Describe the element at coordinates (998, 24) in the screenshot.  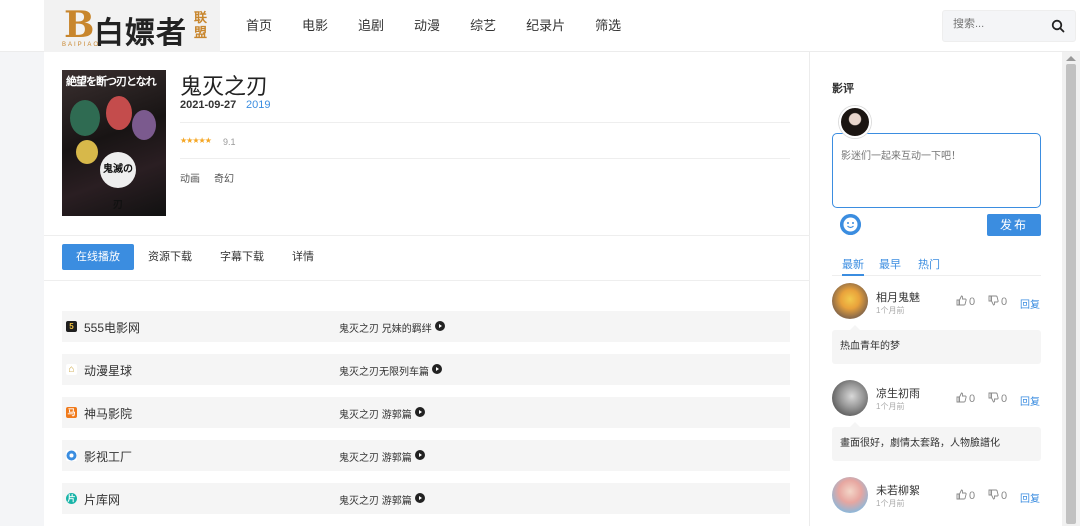
I see `search-input` at that location.